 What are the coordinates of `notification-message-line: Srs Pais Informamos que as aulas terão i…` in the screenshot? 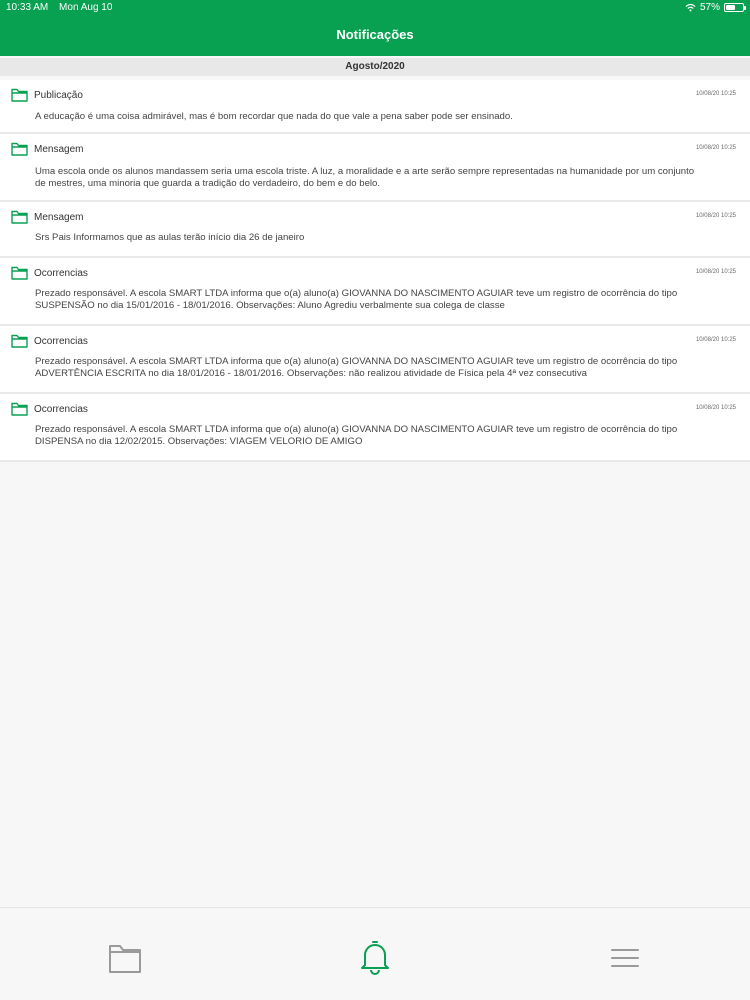 It's located at (170, 237).